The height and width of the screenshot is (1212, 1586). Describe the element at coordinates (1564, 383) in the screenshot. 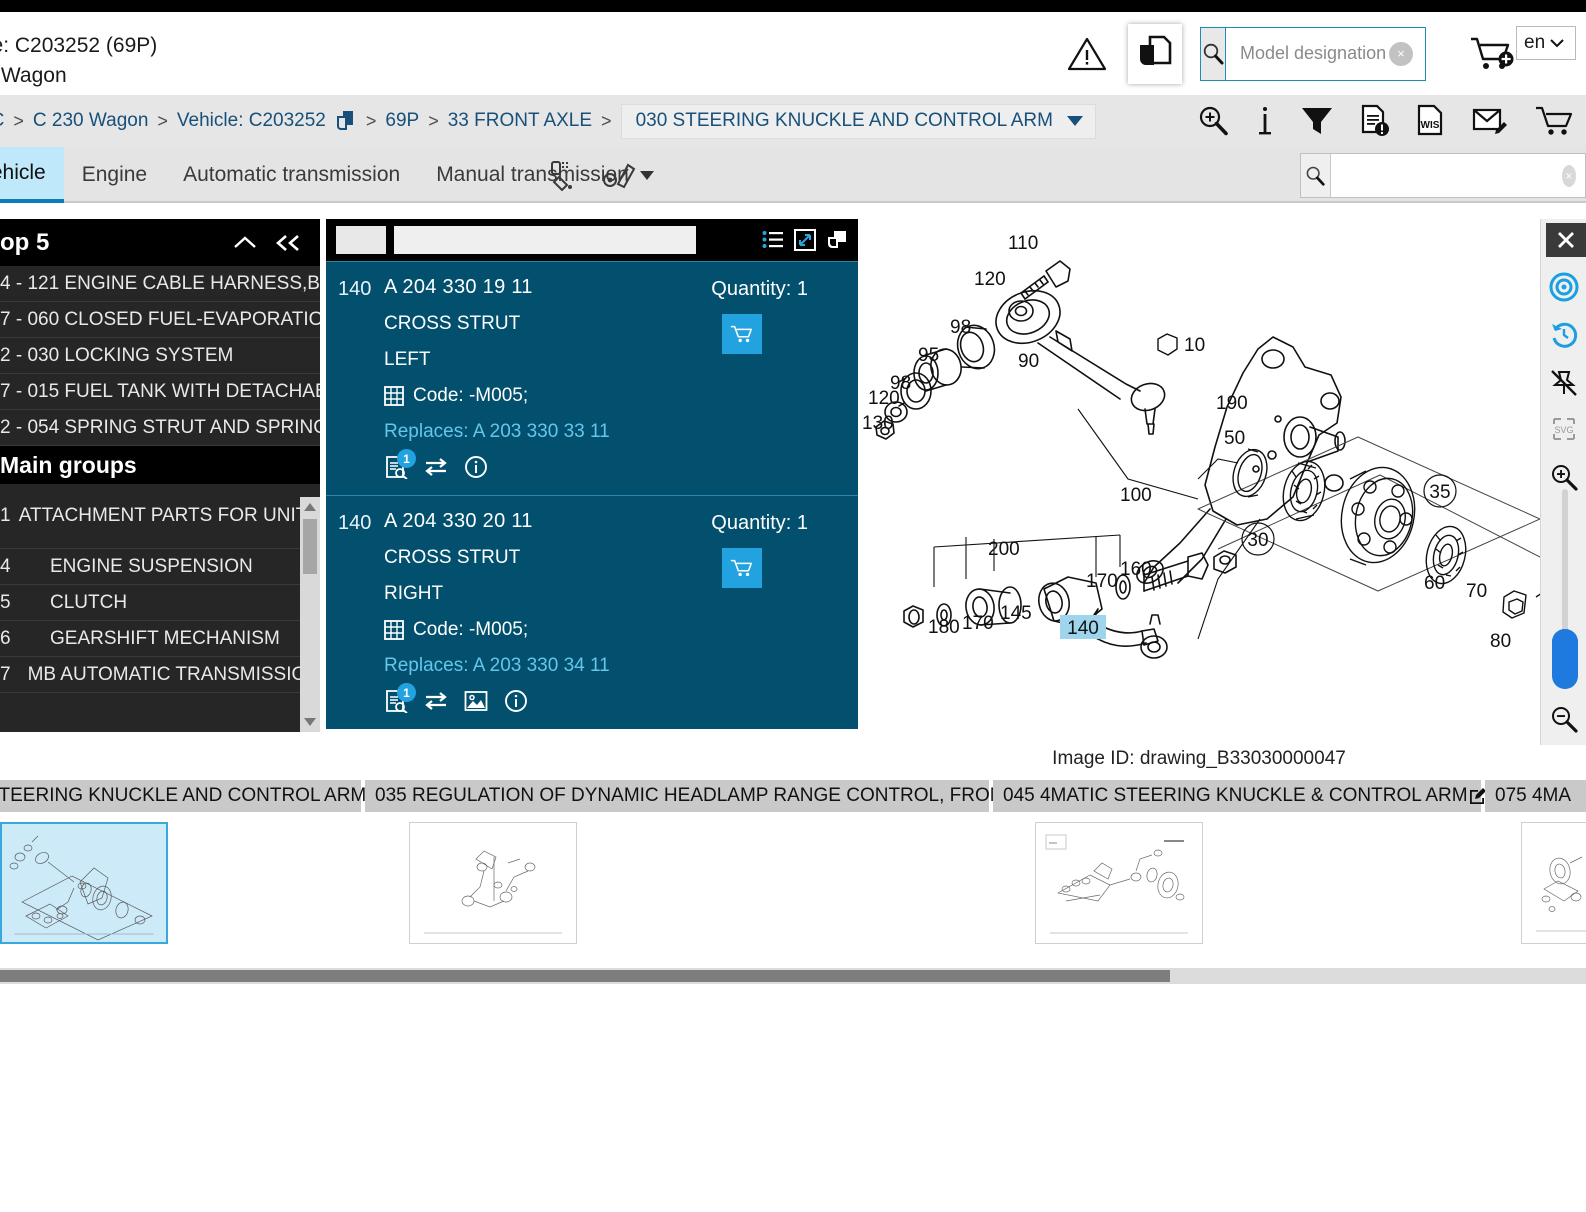

I see `unpin-icon` at that location.